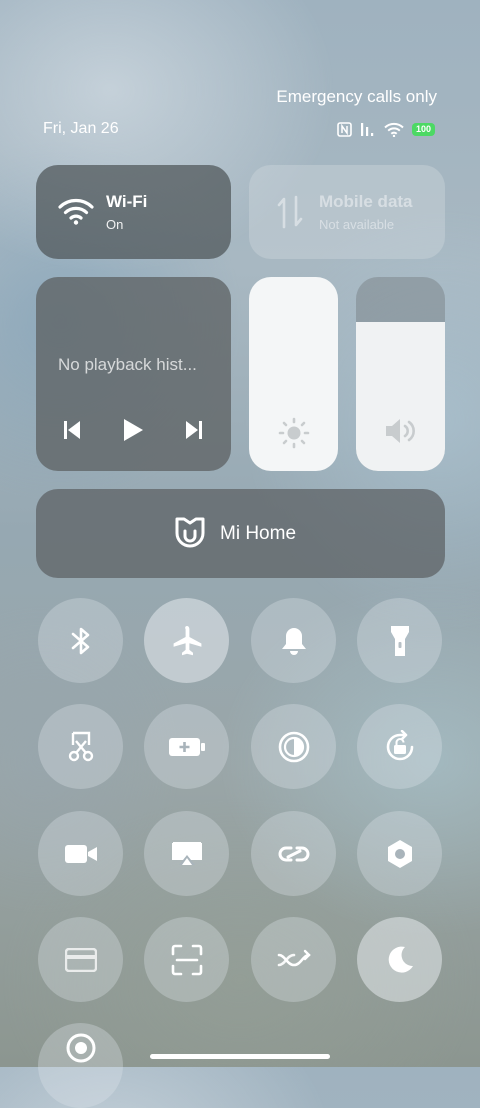 The height and width of the screenshot is (1108, 480). I want to click on bell-icon, so click(293, 641).